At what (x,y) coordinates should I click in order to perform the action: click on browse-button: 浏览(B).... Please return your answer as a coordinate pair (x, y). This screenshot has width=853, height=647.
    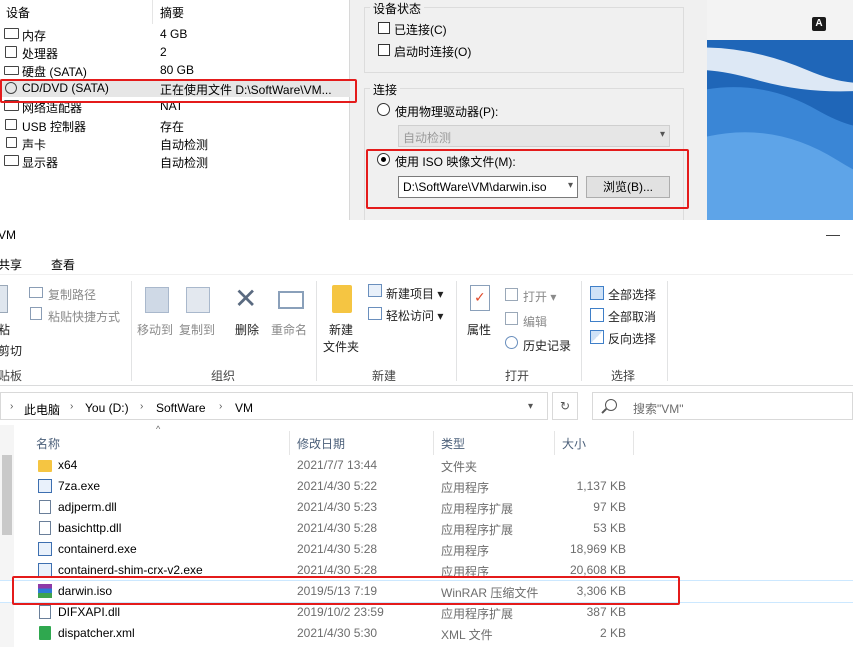
    Looking at the image, I should click on (628, 187).